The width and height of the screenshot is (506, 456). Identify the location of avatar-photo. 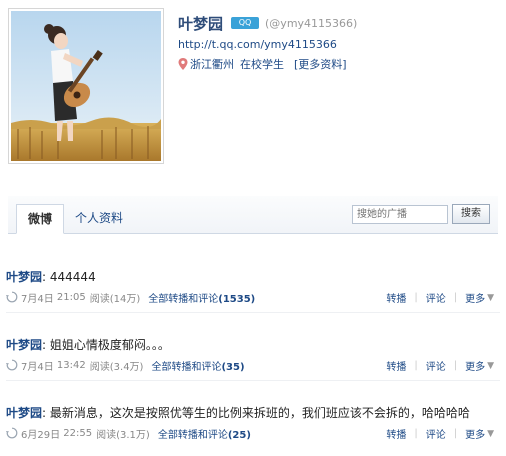
(86, 86).